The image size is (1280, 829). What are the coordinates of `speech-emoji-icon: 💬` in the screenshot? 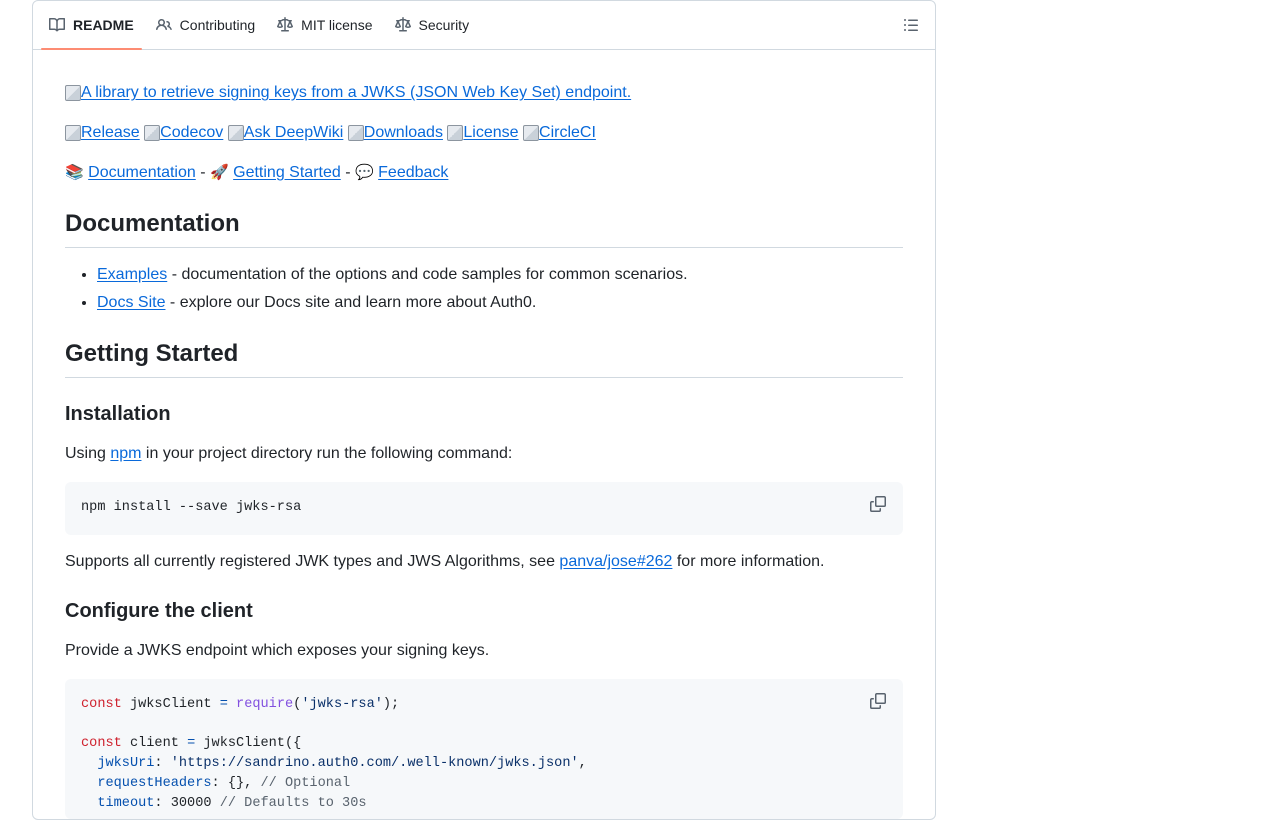 It's located at (364, 172).